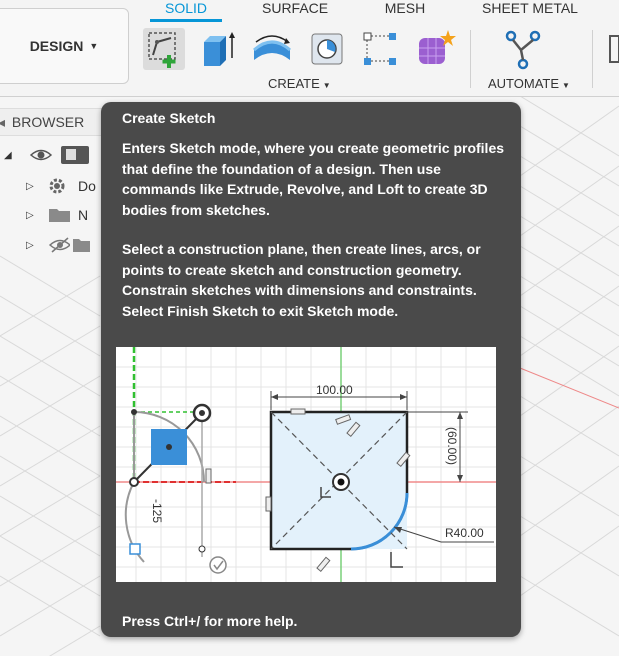 The height and width of the screenshot is (656, 619). I want to click on radius-dimension: R40.00, so click(464, 533).